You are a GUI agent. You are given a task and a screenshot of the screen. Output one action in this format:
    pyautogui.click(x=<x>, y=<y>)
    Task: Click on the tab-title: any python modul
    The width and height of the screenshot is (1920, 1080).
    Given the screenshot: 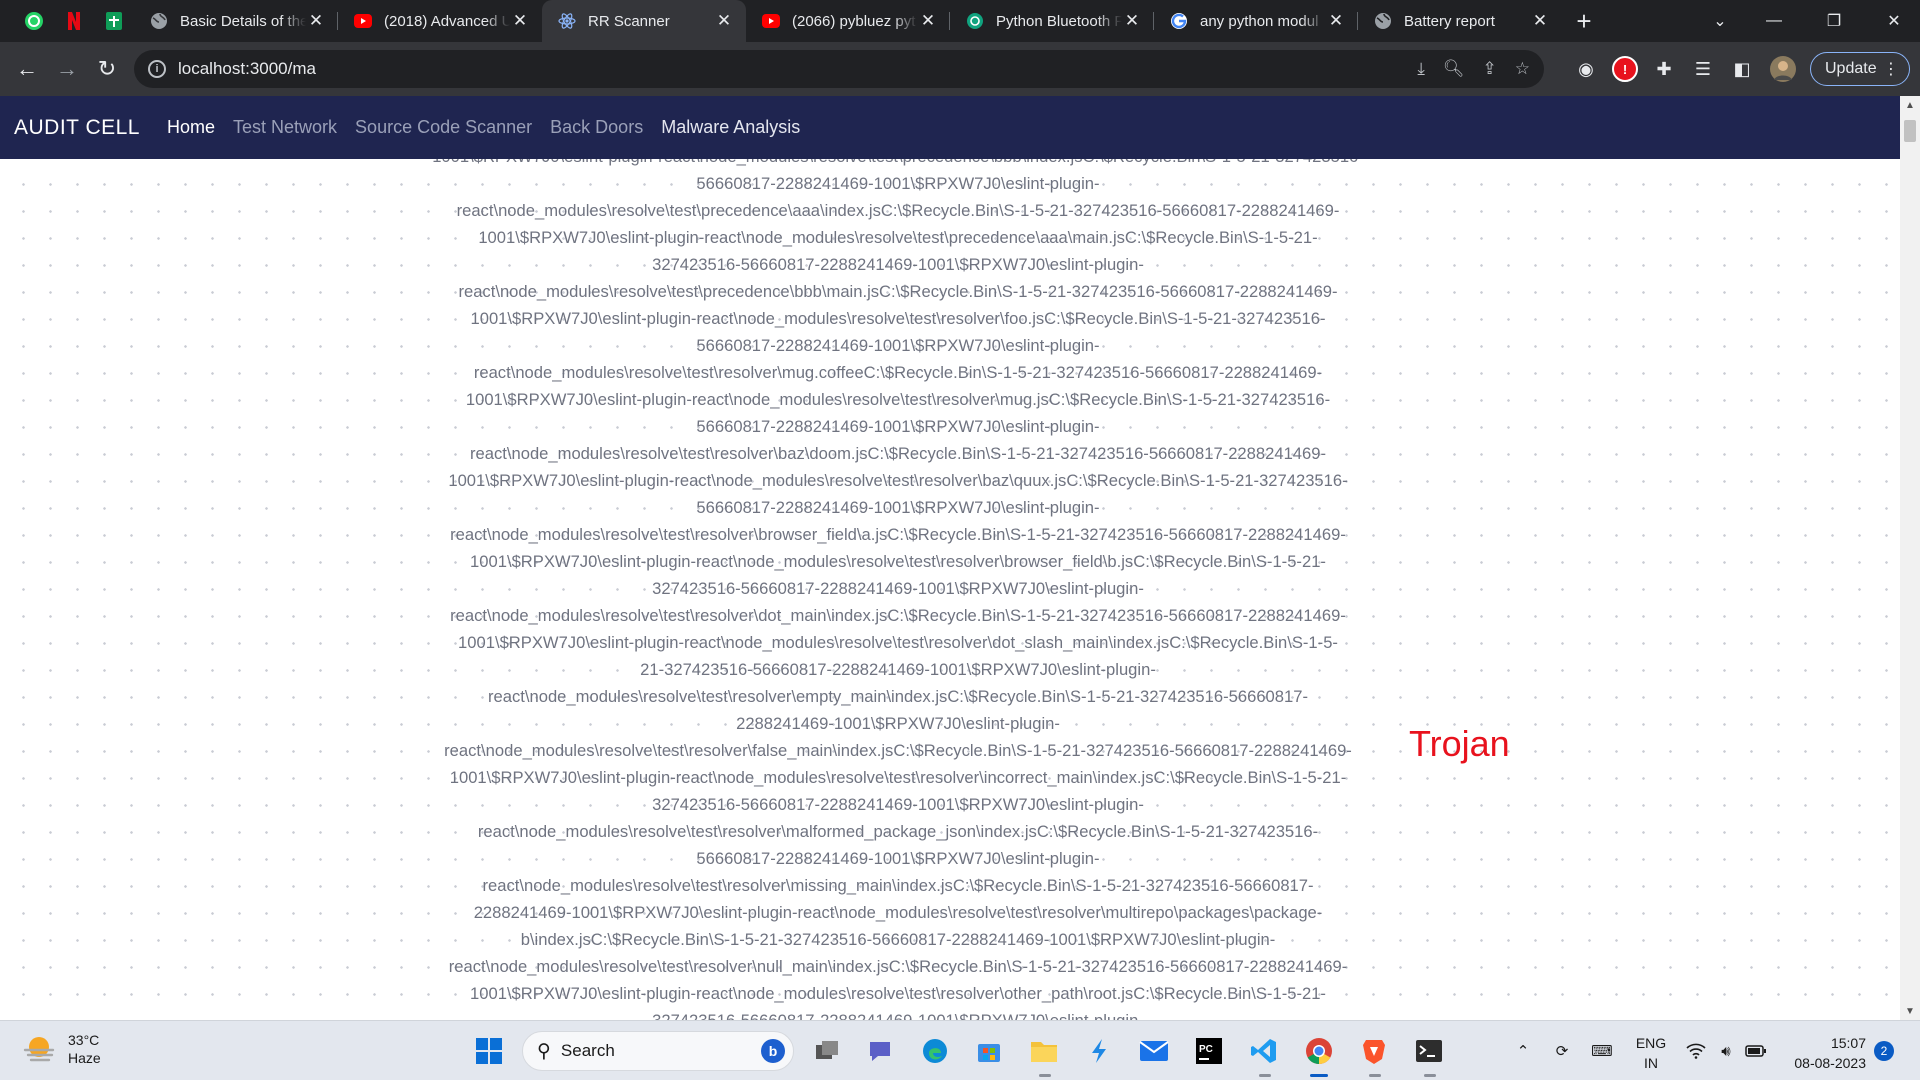 What is the action you would take?
    pyautogui.click(x=1259, y=21)
    